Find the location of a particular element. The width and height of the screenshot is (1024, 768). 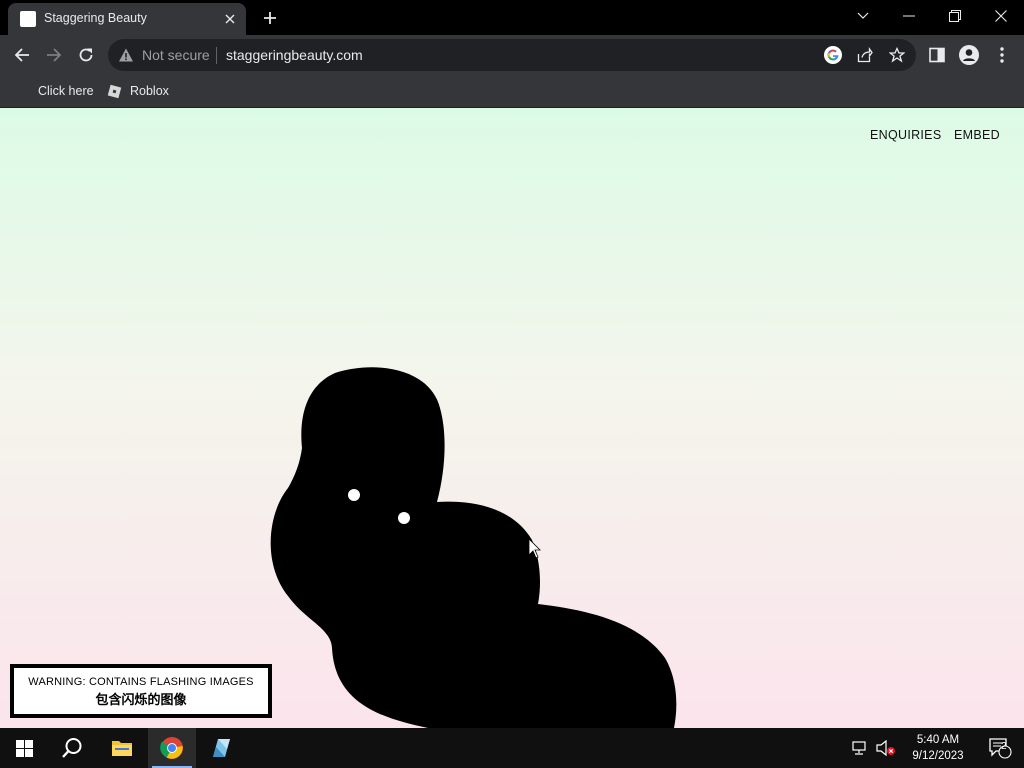

share-icon is located at coordinates (865, 55).